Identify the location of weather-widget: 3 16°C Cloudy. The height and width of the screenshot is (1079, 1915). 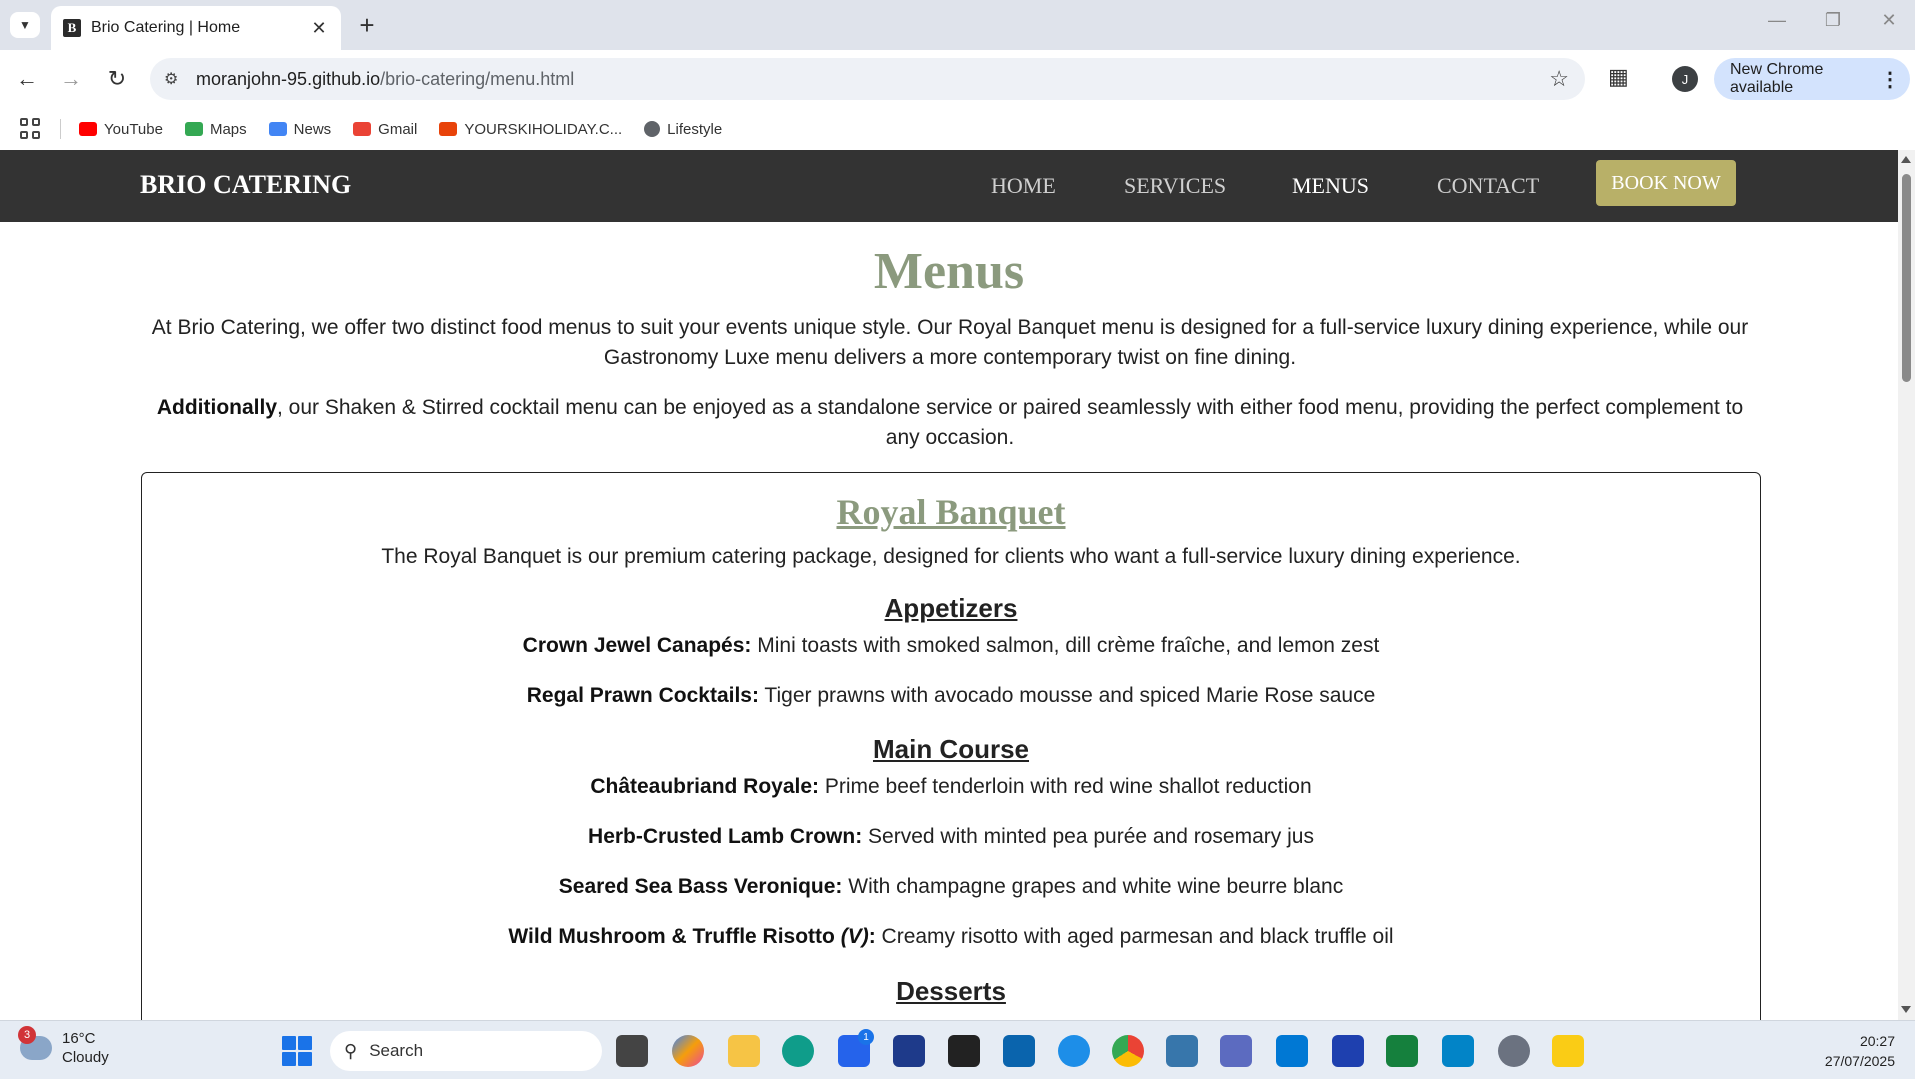
(63, 1046).